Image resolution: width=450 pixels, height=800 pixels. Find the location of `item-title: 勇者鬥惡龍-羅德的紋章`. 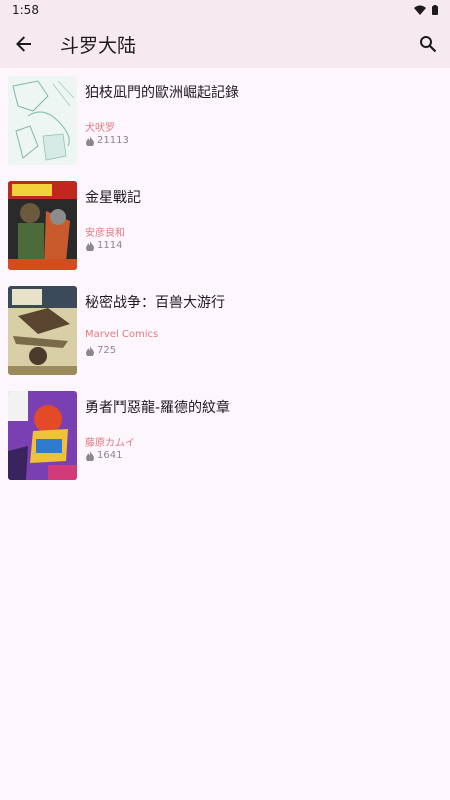

item-title: 勇者鬥惡龍-羅德的紋章 is located at coordinates (158, 408).